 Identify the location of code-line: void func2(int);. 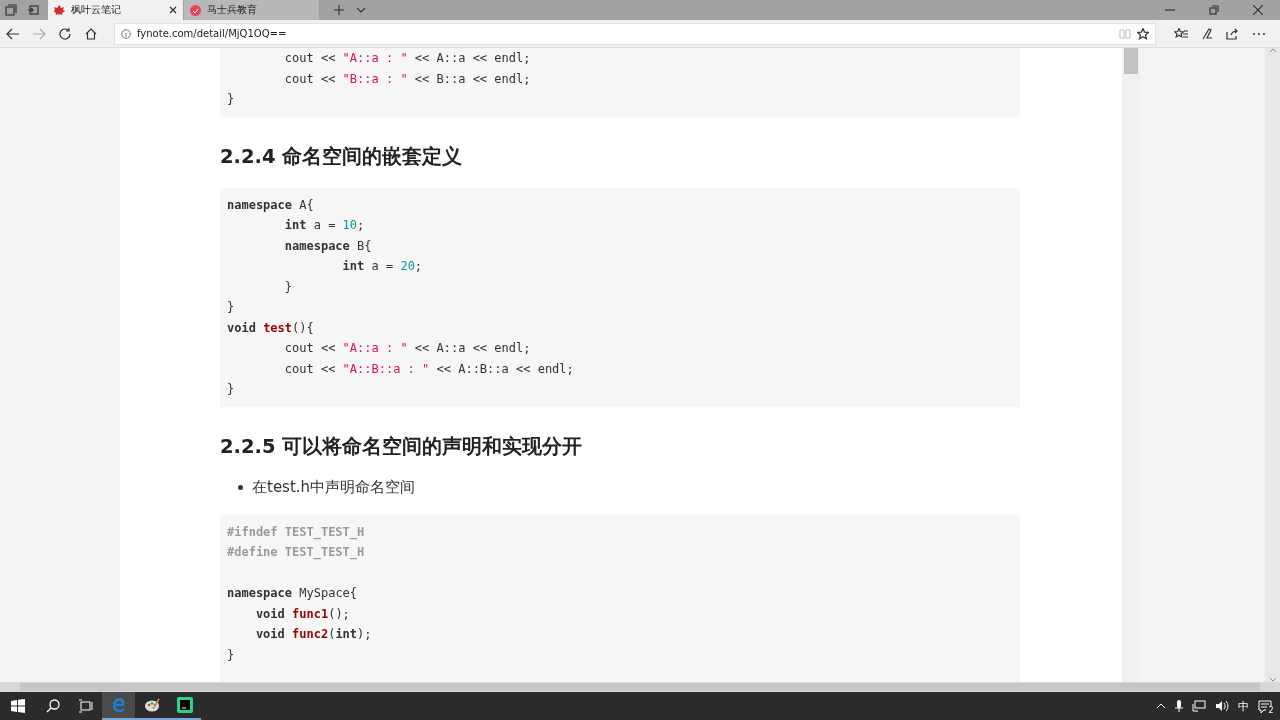
(313, 634).